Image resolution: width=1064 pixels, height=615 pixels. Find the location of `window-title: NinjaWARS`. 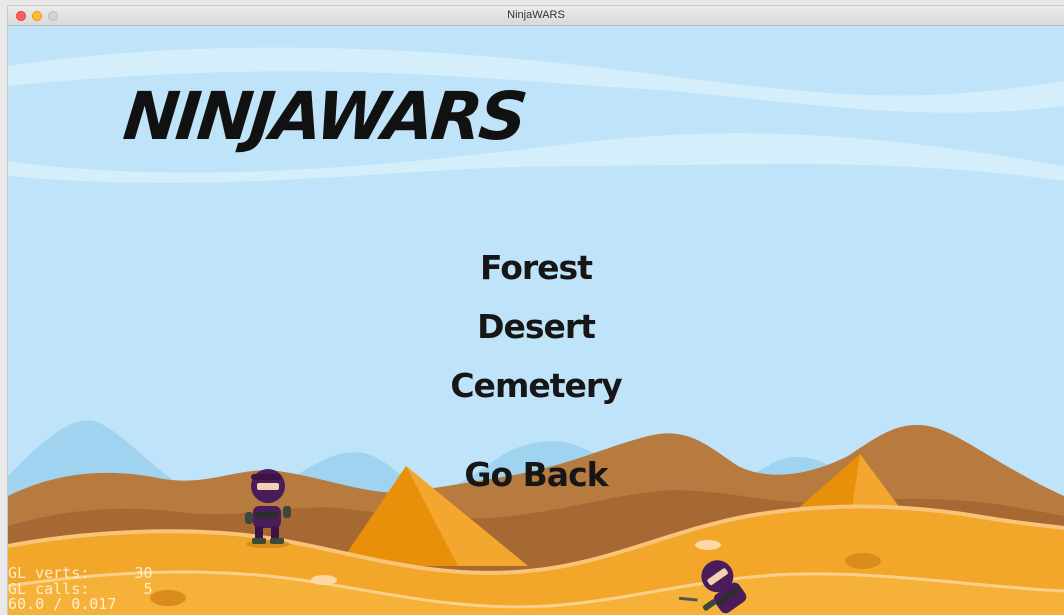

window-title: NinjaWARS is located at coordinates (536, 15).